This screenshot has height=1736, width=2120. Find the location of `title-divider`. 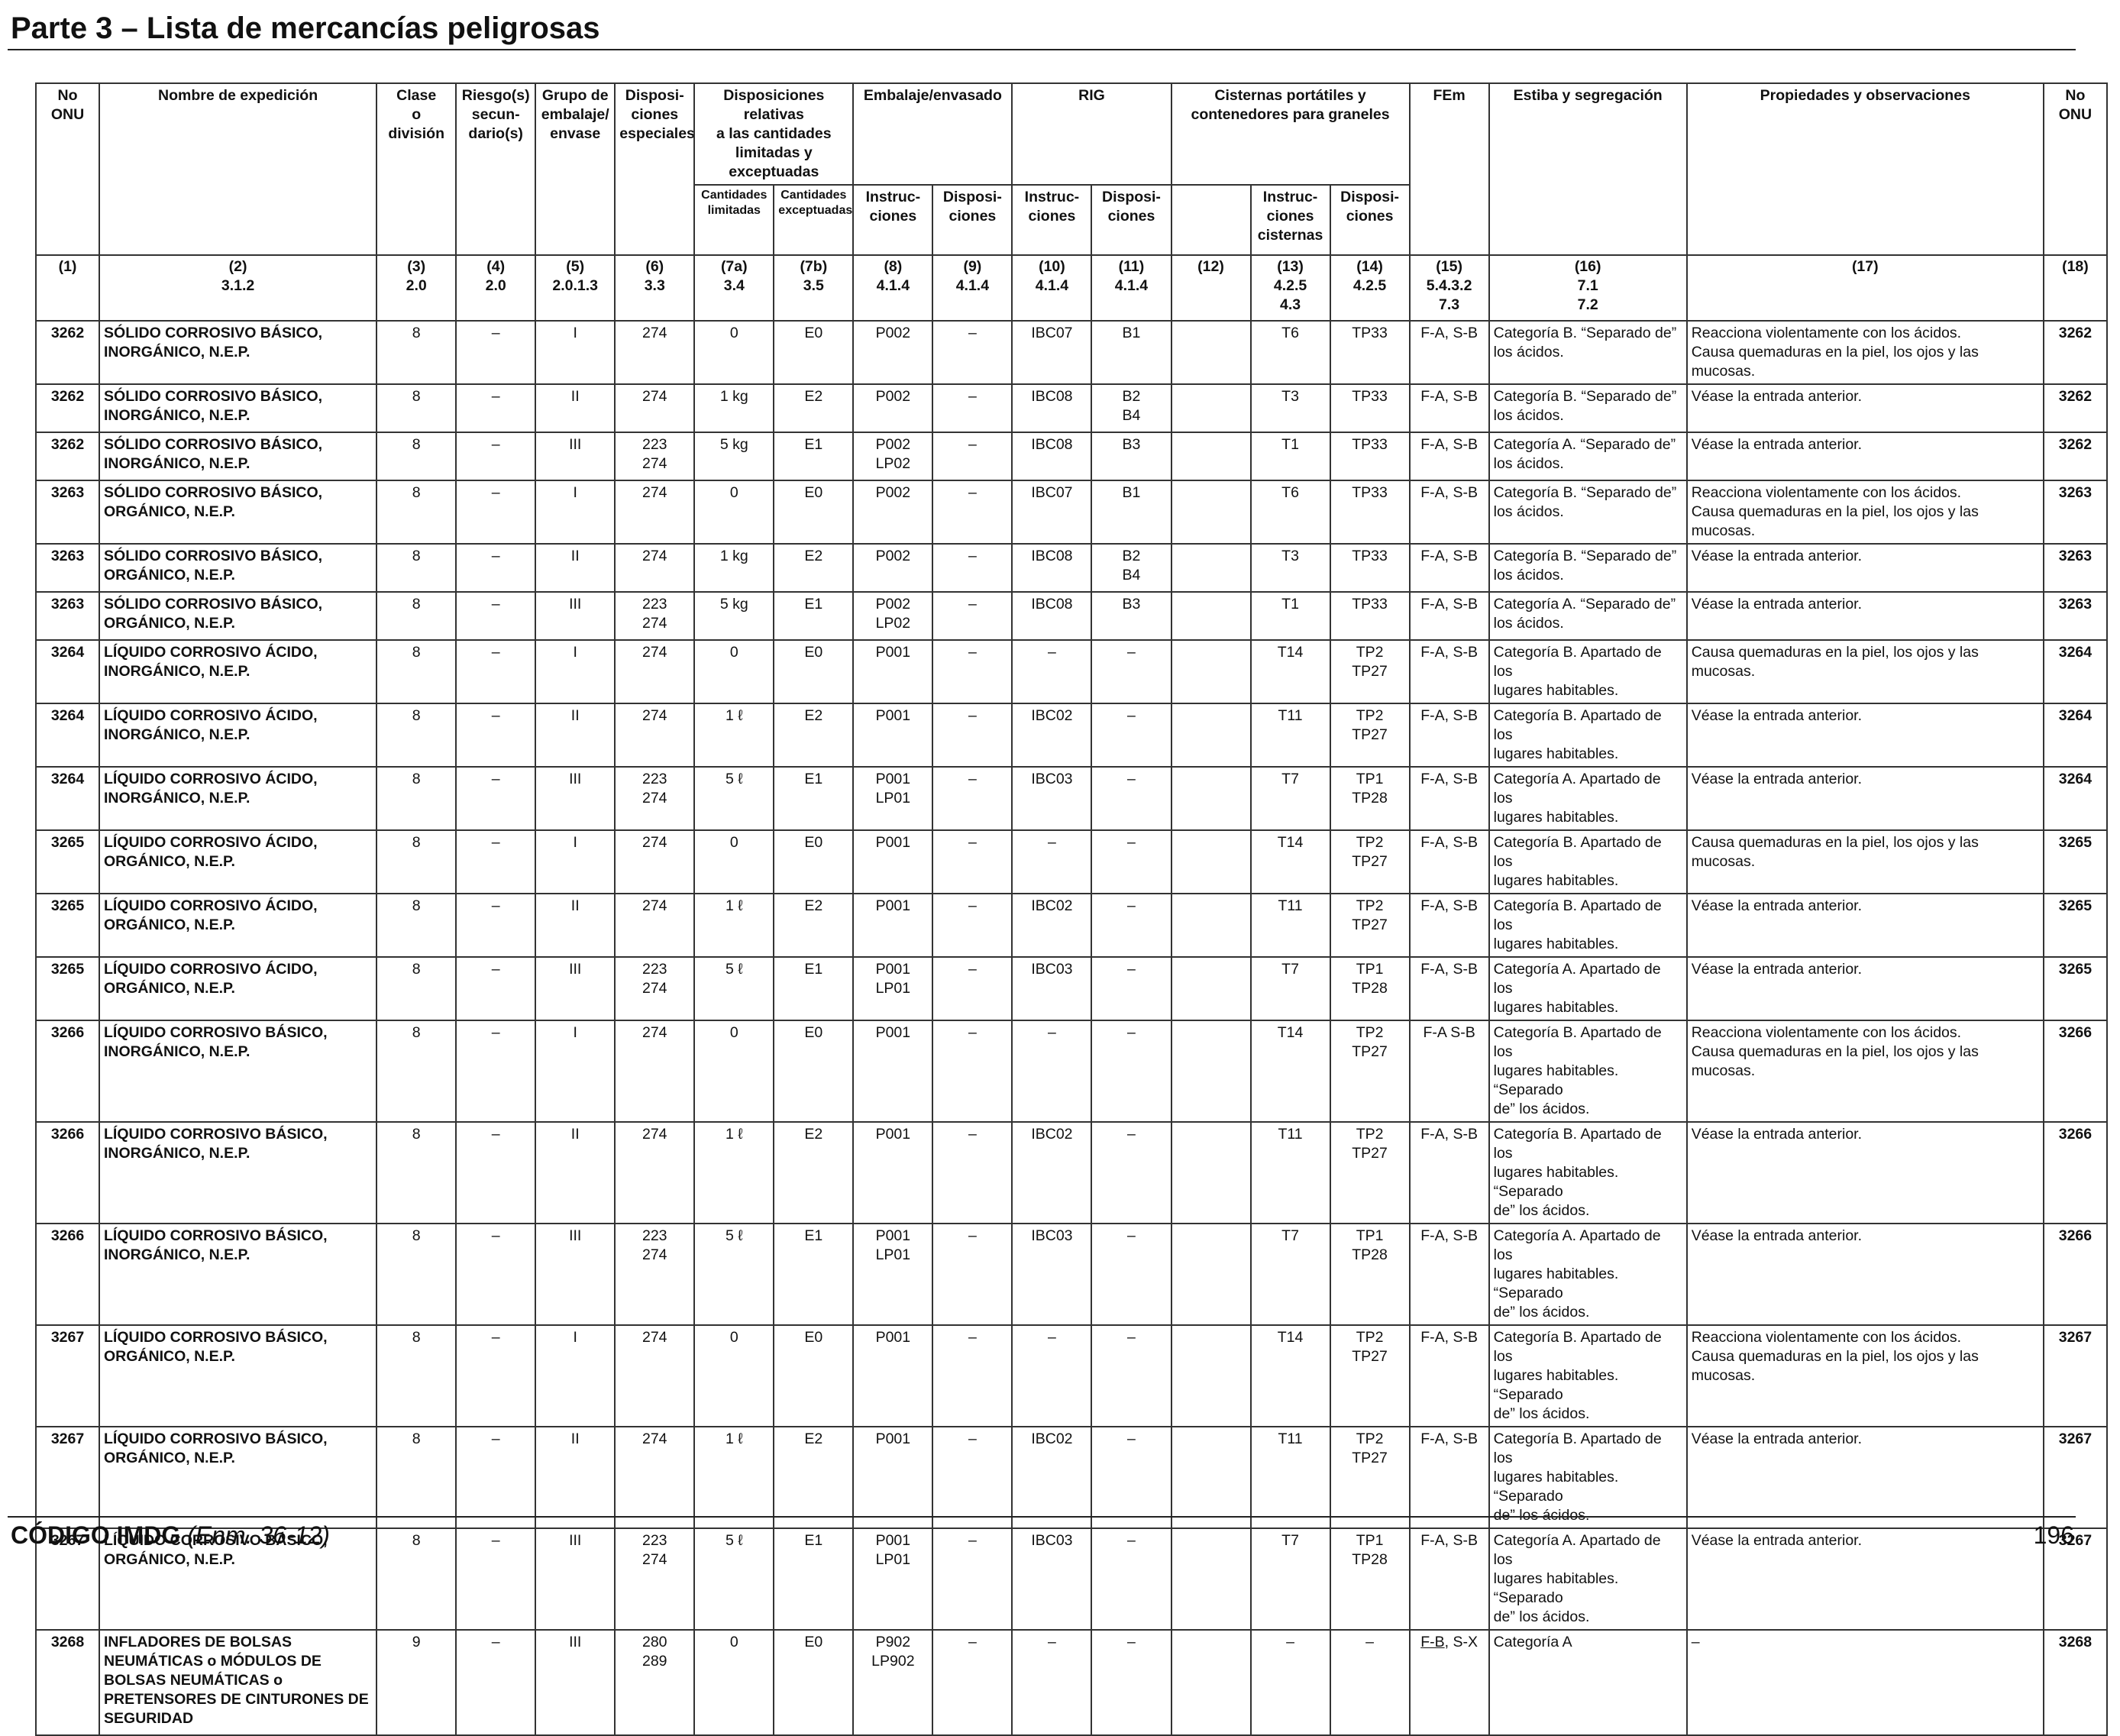

title-divider is located at coordinates (1042, 50).